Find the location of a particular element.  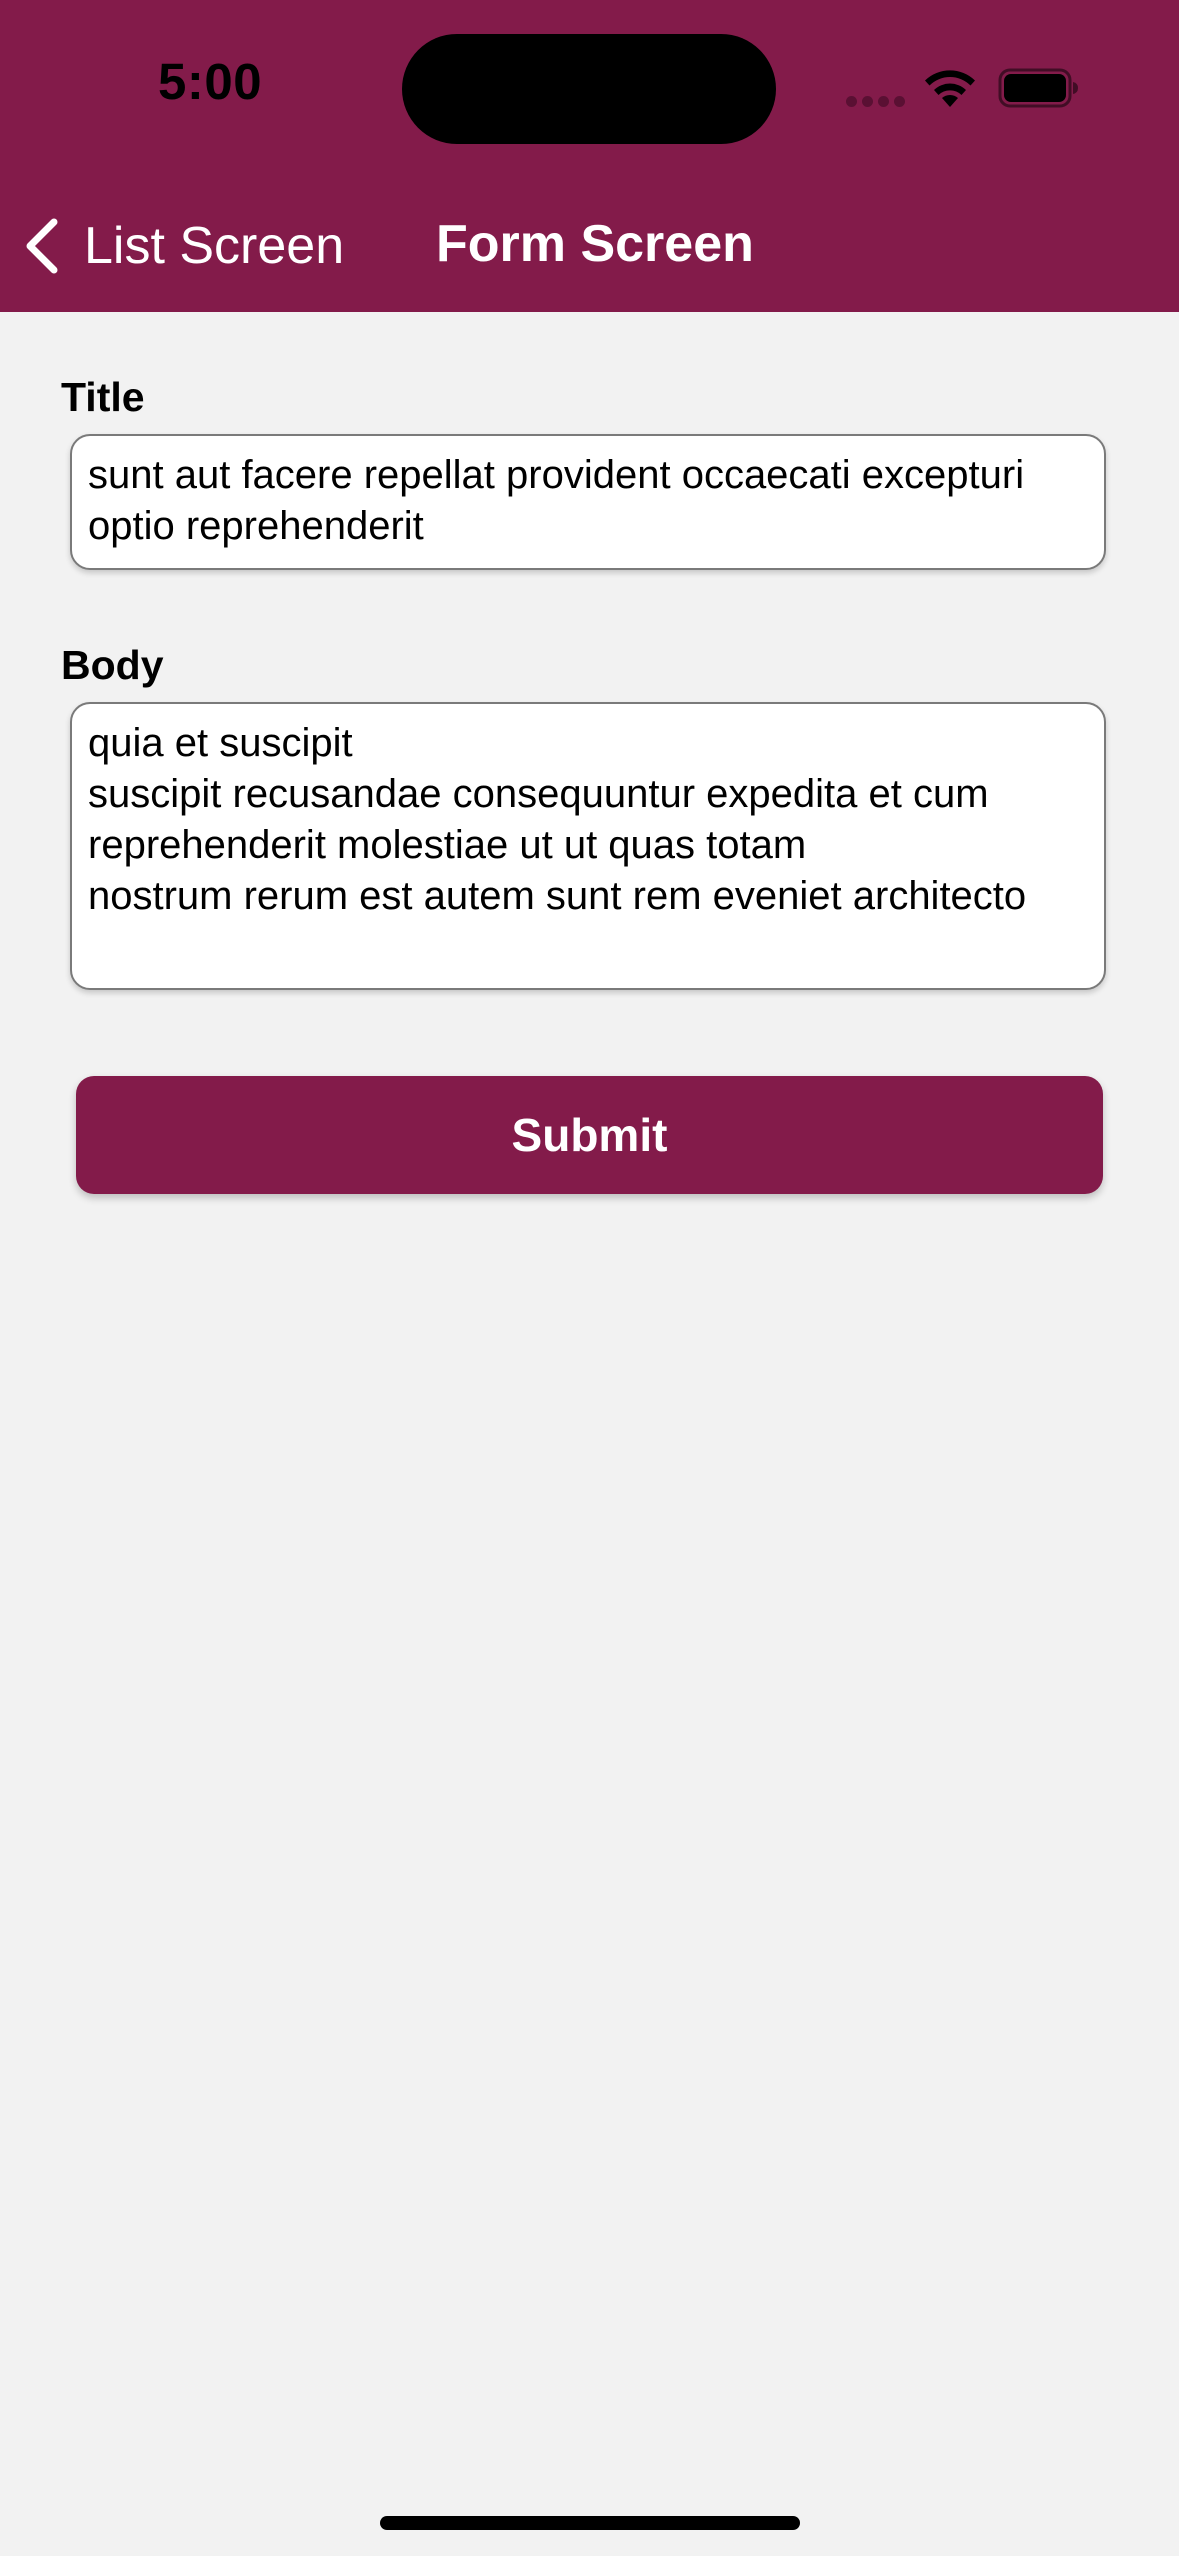

chevron-left-icon is located at coordinates (42, 246).